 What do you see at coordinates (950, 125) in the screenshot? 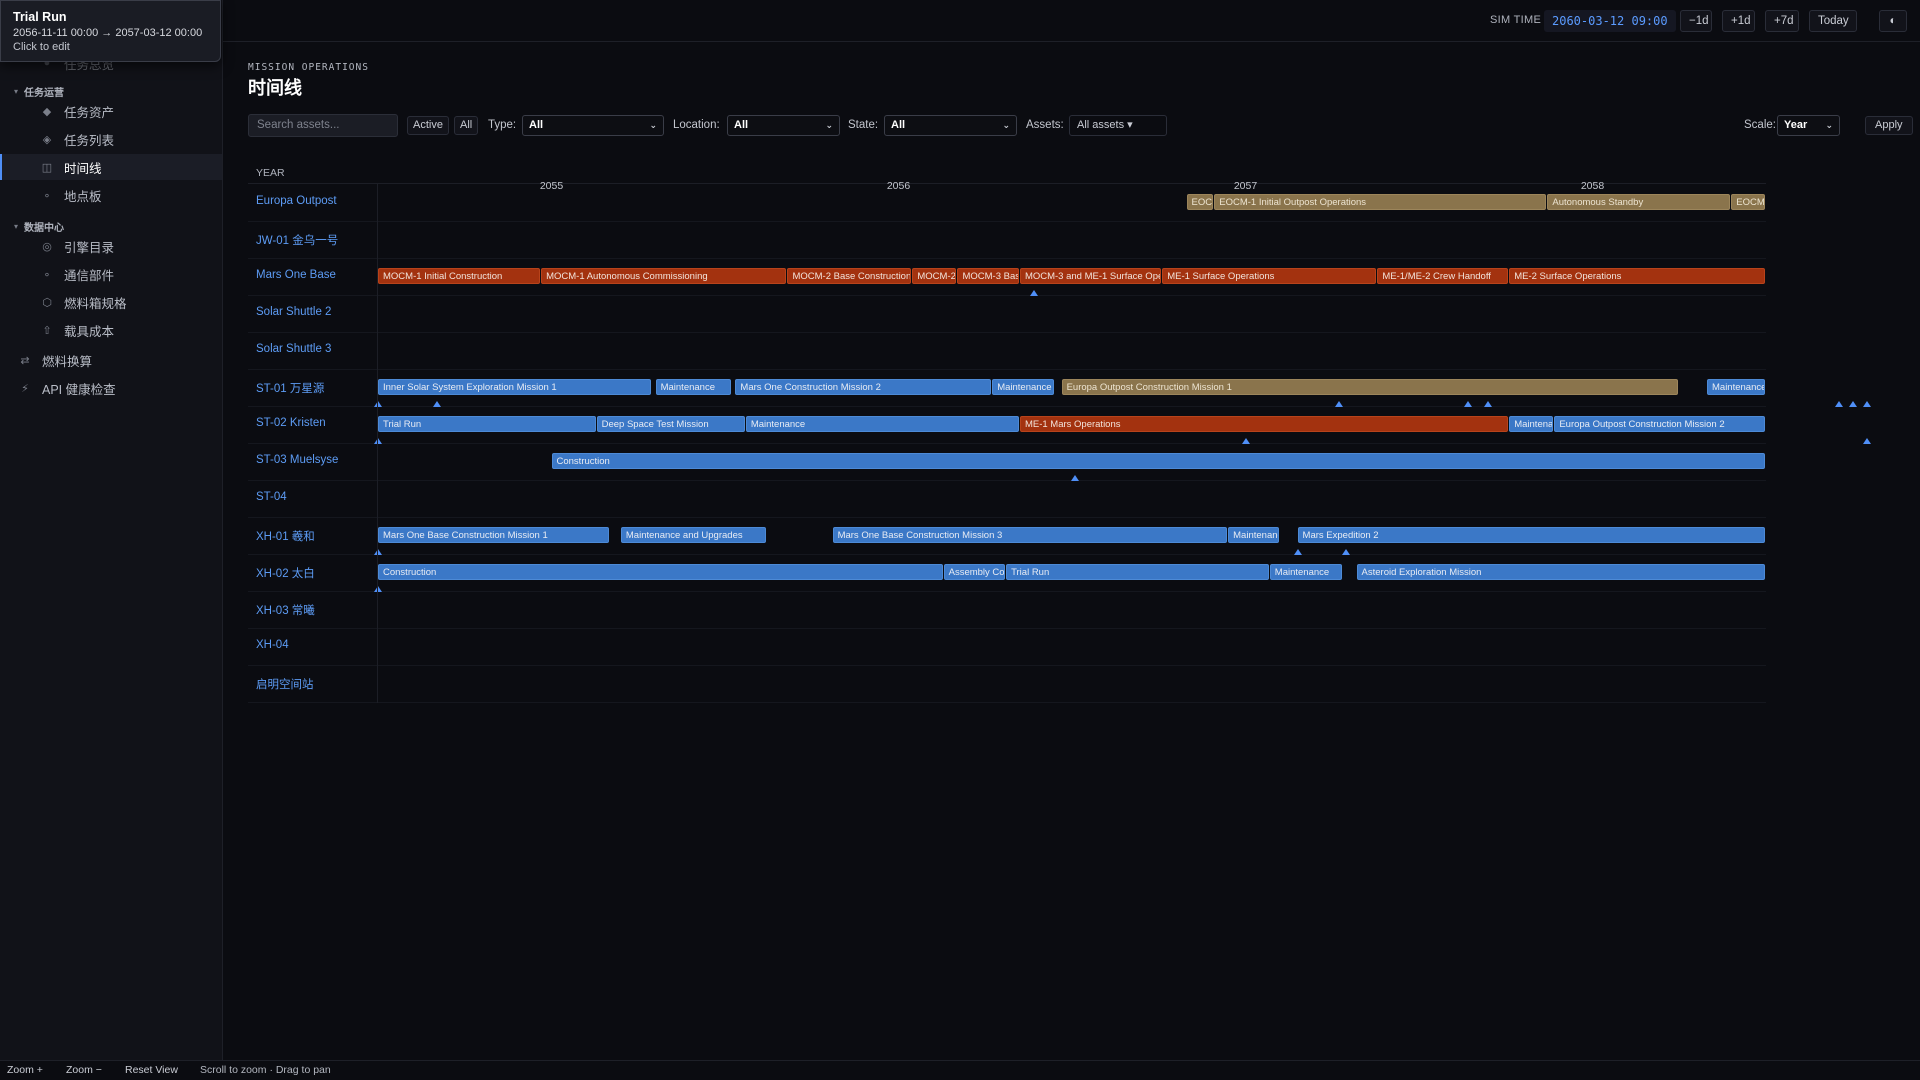
I see `state-select: All ⌄` at bounding box center [950, 125].